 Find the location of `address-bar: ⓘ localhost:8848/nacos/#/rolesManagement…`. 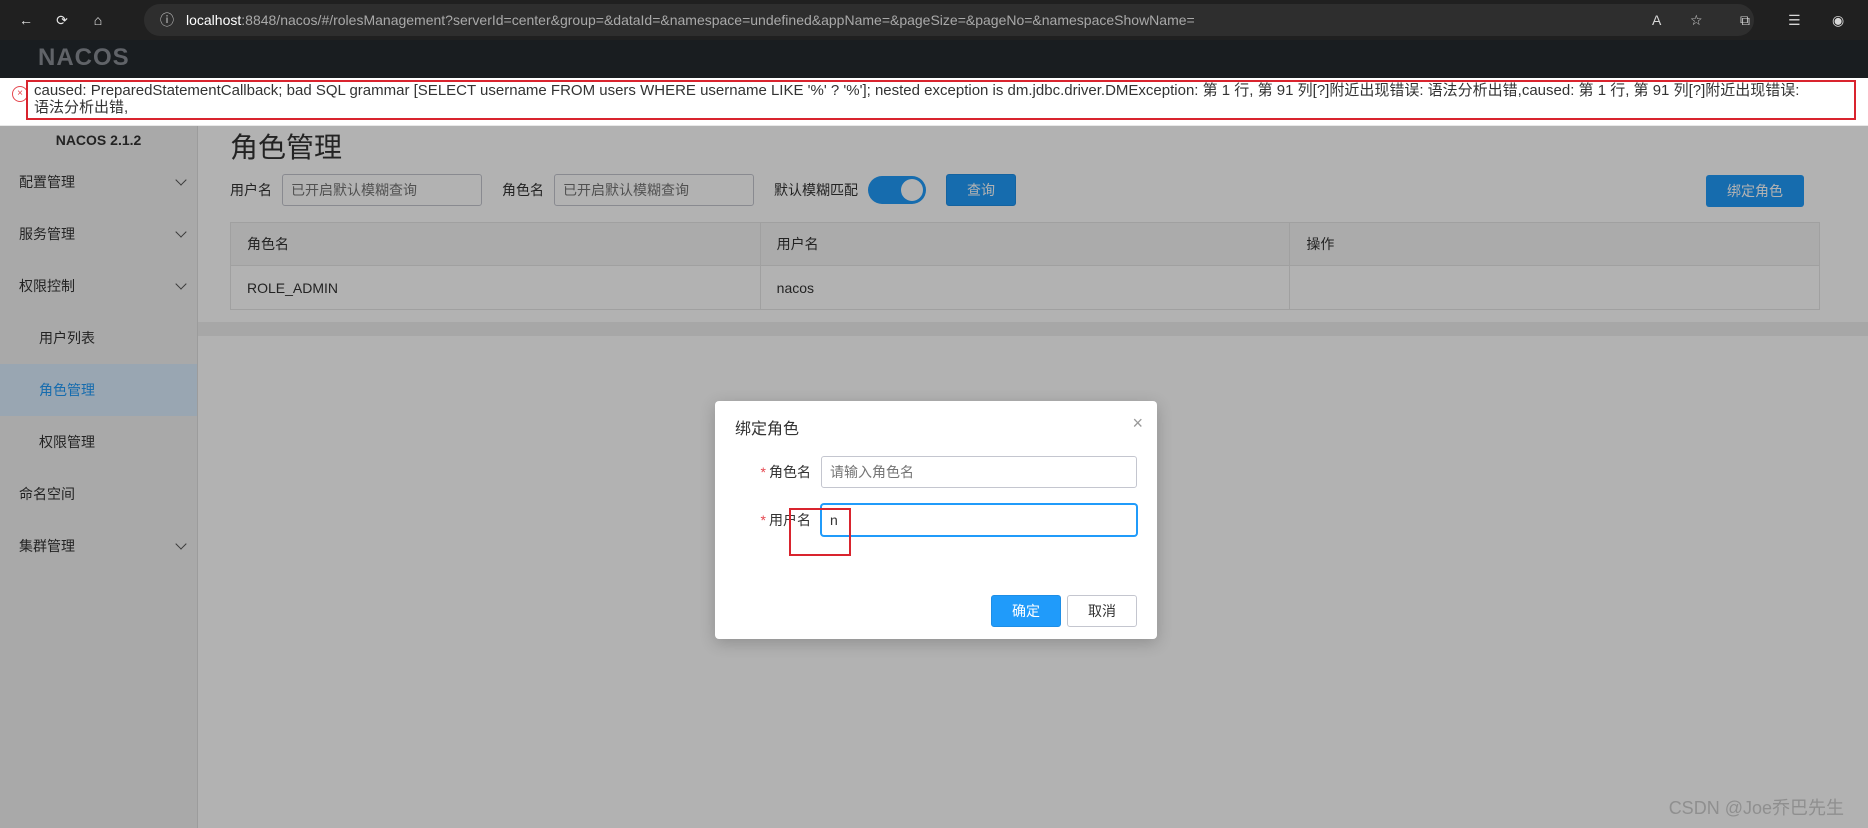

address-bar: ⓘ localhost:8848/nacos/#/rolesManagement… is located at coordinates (949, 20).